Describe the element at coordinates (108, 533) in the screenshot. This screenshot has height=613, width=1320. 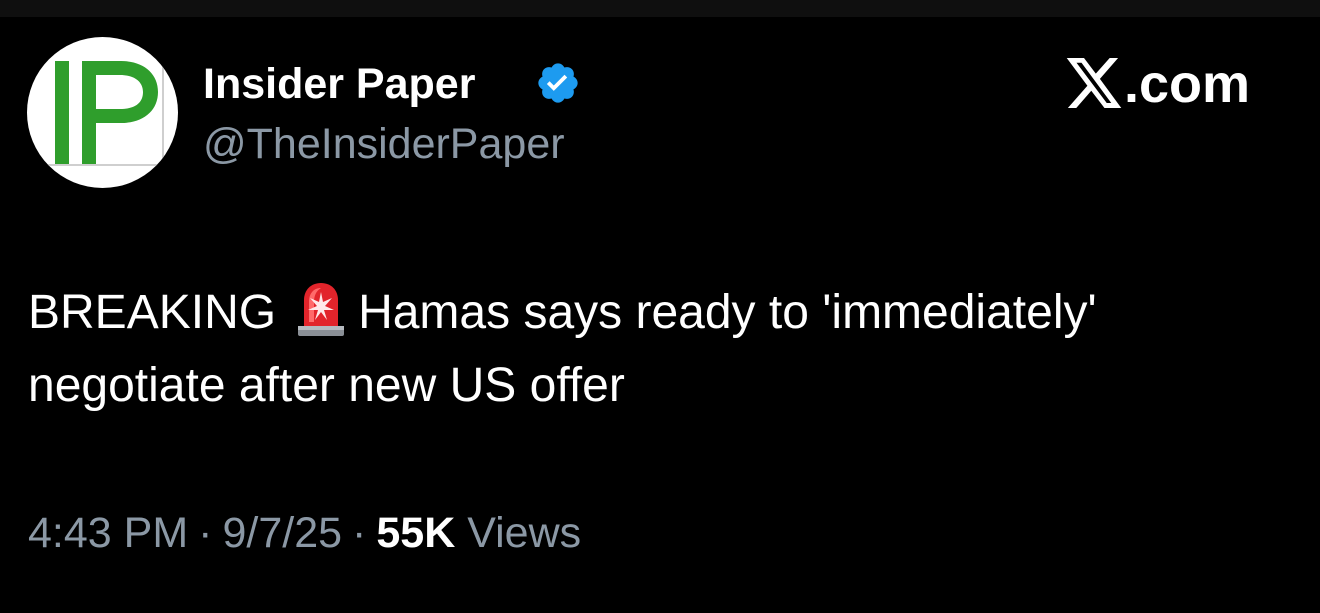
I see `tweet-time: 4:43 PM` at that location.